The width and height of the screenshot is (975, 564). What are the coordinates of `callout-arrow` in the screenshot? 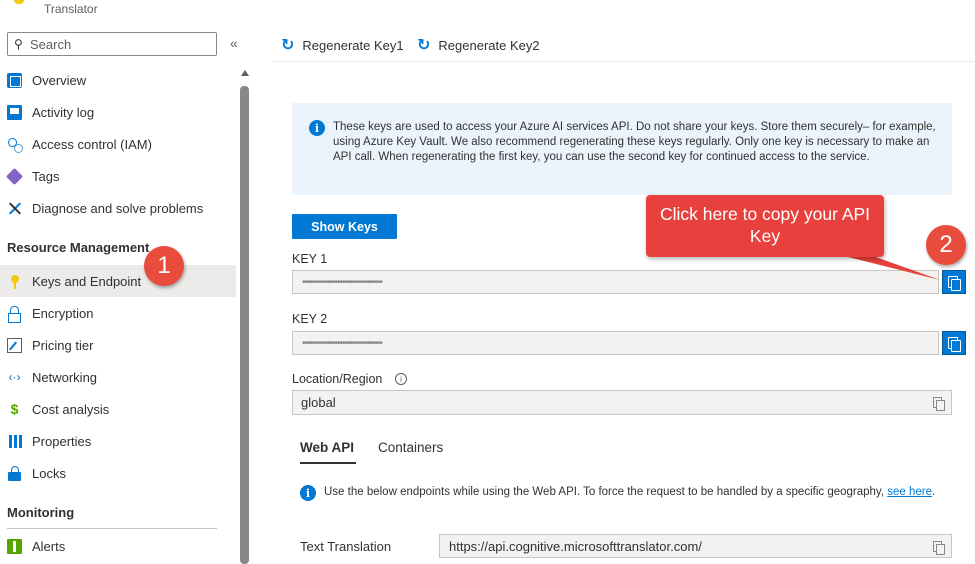 It's located at (890, 267).